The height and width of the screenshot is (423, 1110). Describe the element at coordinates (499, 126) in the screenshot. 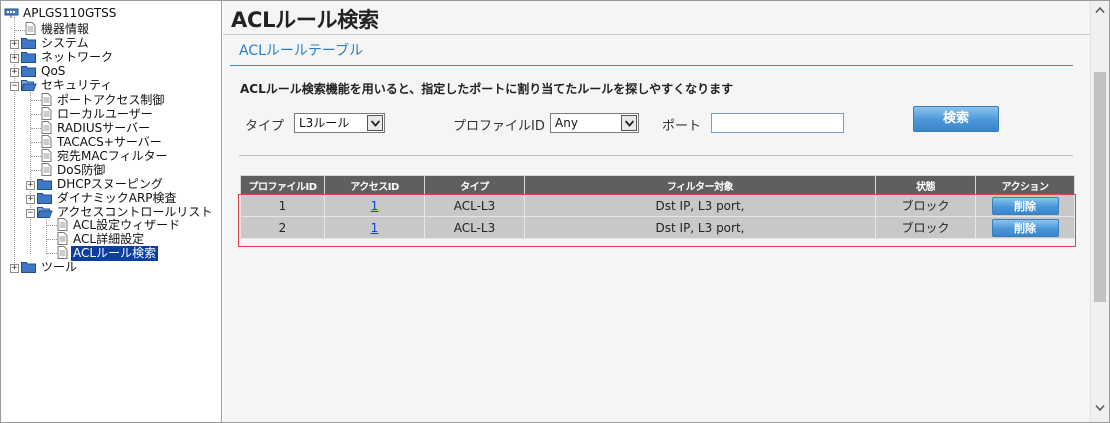

I see `profile-id-label: プロファイルID` at that location.